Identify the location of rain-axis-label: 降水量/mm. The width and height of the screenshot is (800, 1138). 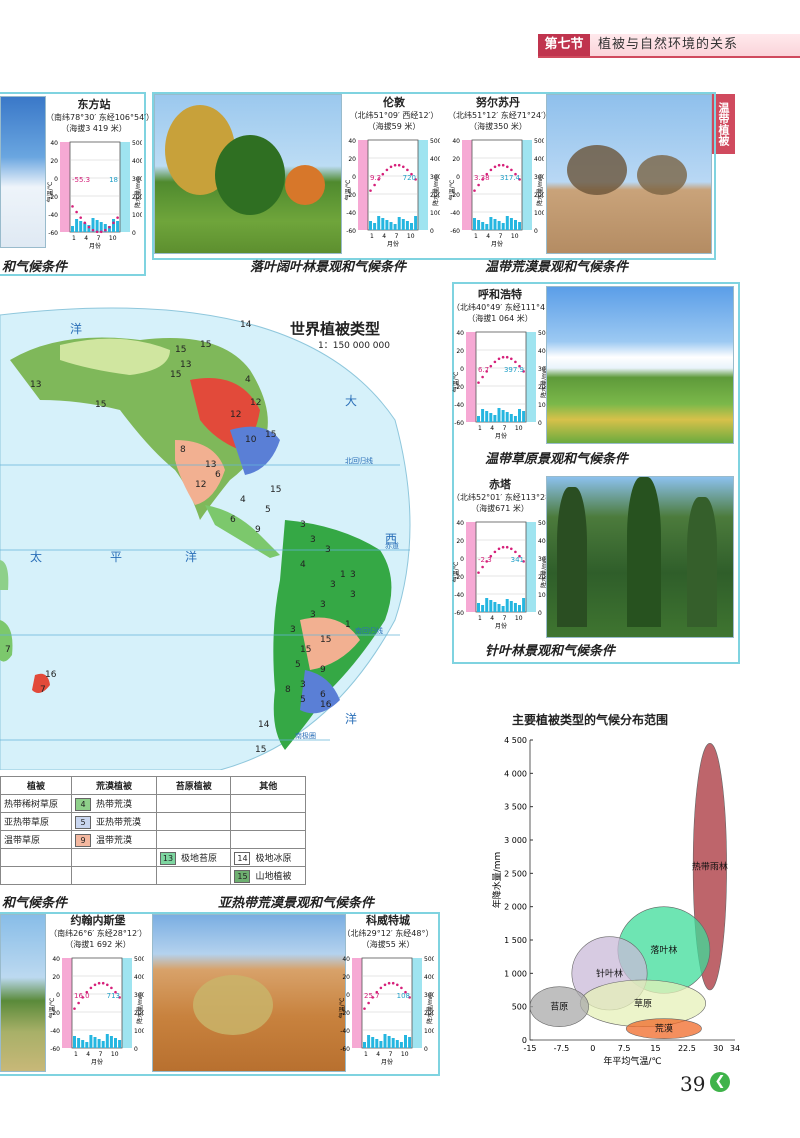
(430, 1008).